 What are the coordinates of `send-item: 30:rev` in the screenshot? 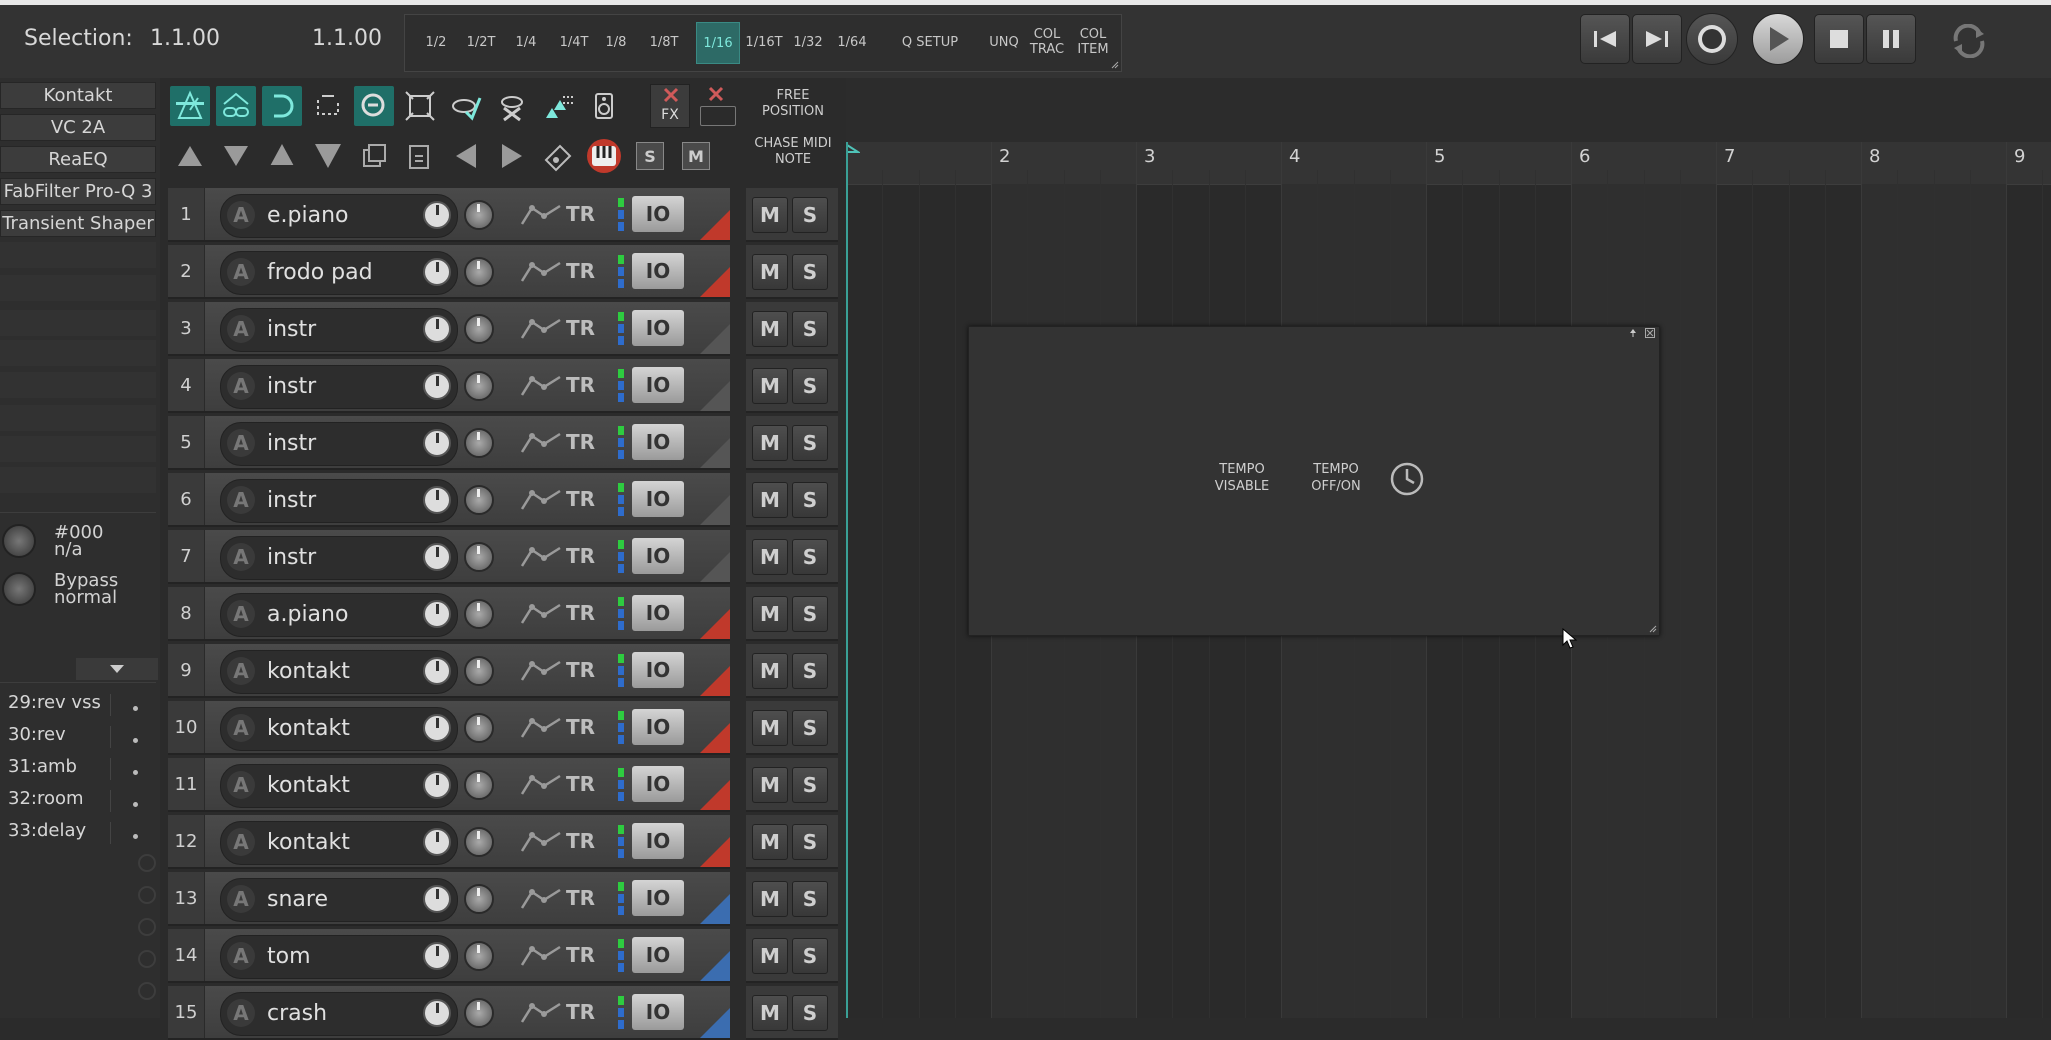 It's located at (37, 734).